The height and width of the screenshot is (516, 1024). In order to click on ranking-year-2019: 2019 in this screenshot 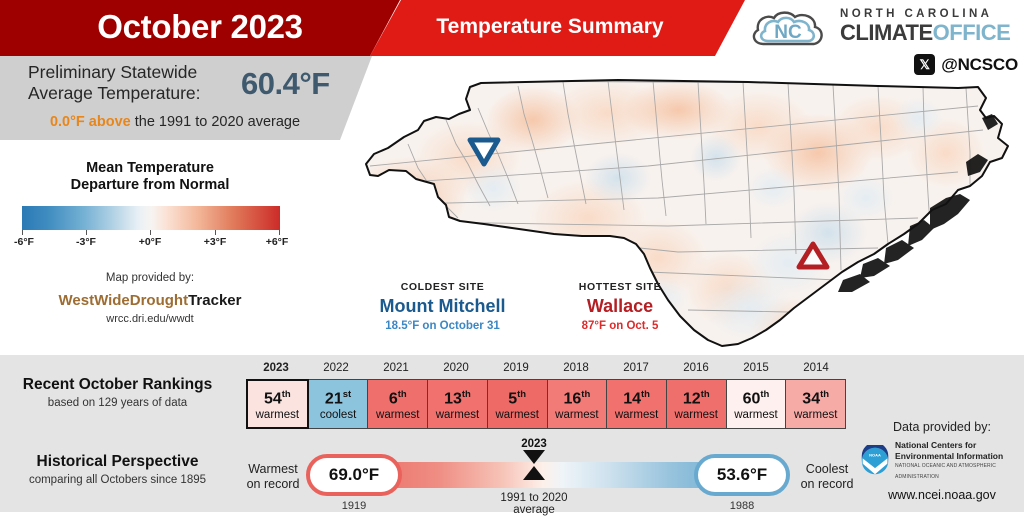, I will do `click(516, 368)`.